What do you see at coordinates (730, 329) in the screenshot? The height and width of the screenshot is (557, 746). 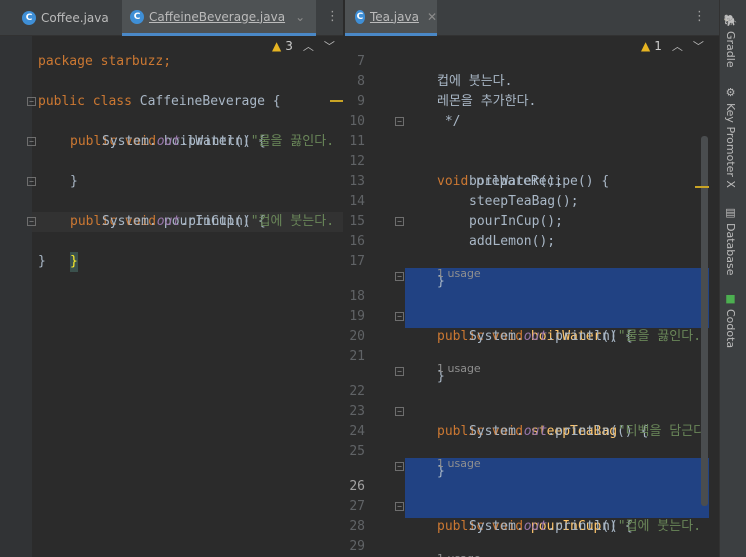 I see `tool-window-label: Codota` at bounding box center [730, 329].